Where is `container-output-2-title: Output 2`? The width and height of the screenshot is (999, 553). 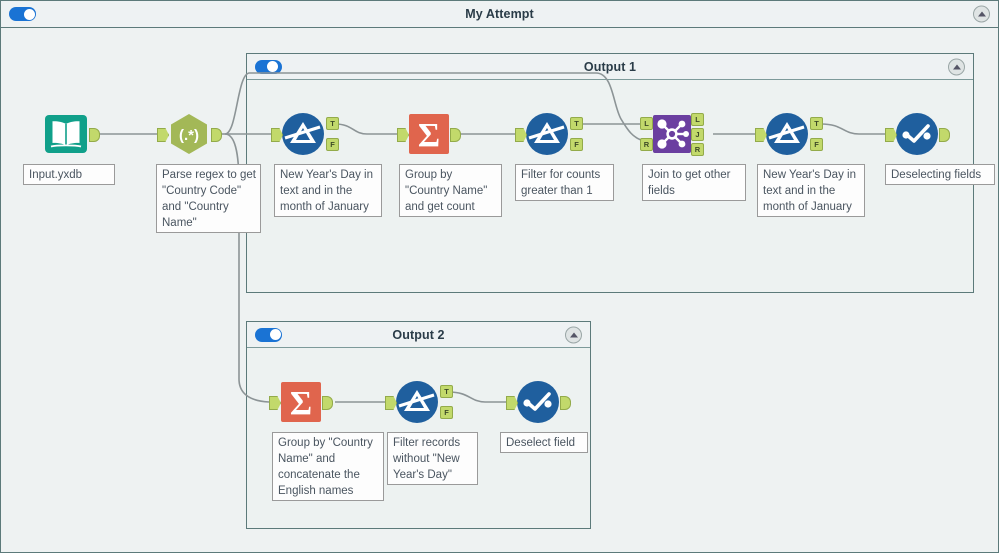 container-output-2-title: Output 2 is located at coordinates (418, 334).